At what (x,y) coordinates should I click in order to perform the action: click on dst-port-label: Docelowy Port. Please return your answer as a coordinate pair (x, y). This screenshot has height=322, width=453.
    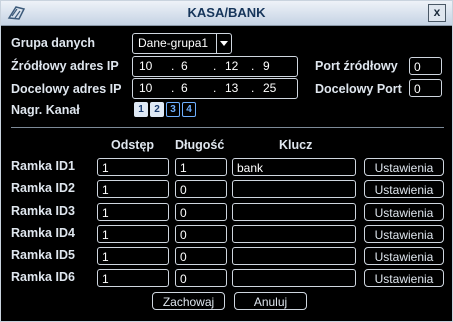
    Looking at the image, I should click on (358, 89).